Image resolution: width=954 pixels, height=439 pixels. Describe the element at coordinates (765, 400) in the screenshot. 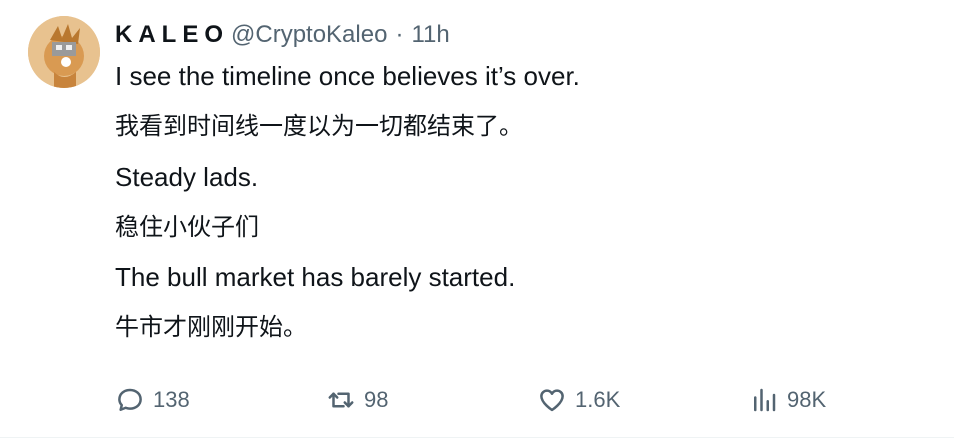

I see `bar-chart-icon` at that location.